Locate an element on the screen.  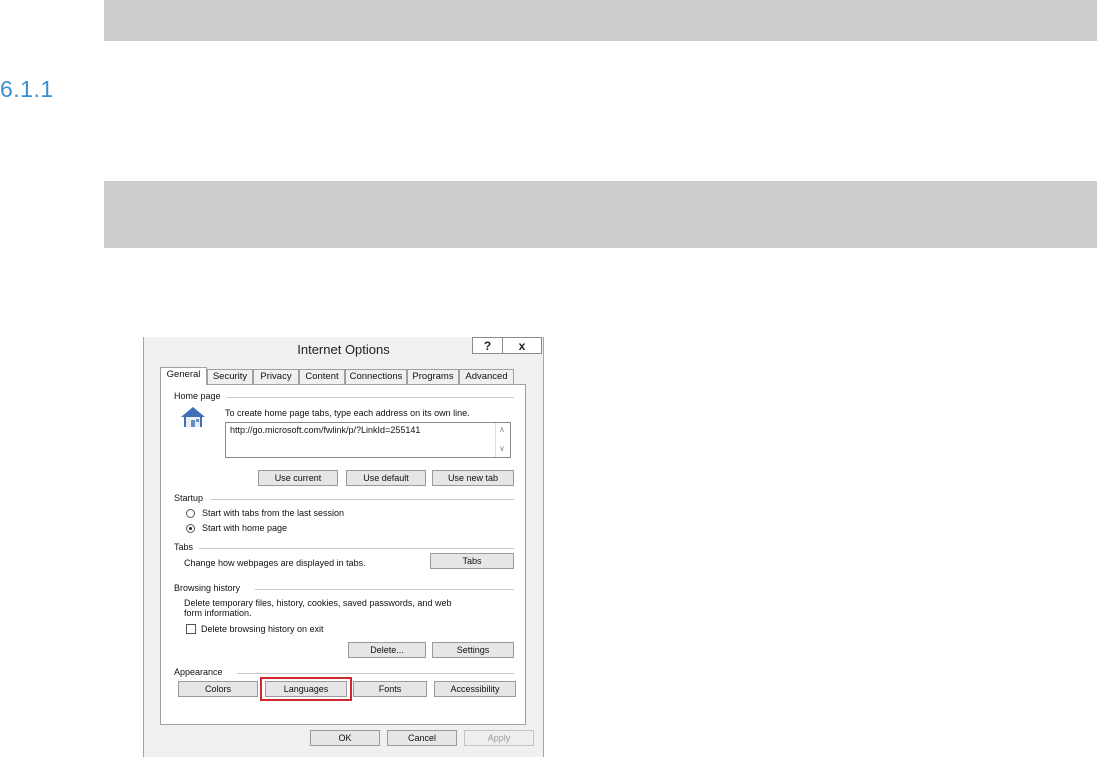
ok-button: OK is located at coordinates (345, 738).